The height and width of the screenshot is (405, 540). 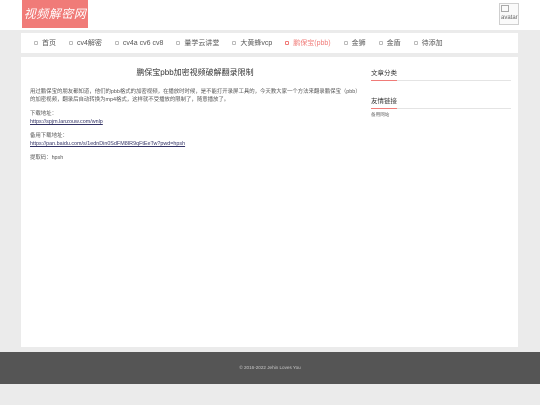 I want to click on article-title: 鹏保宝pbb加密视频破解翻录限制, so click(x=195, y=72).